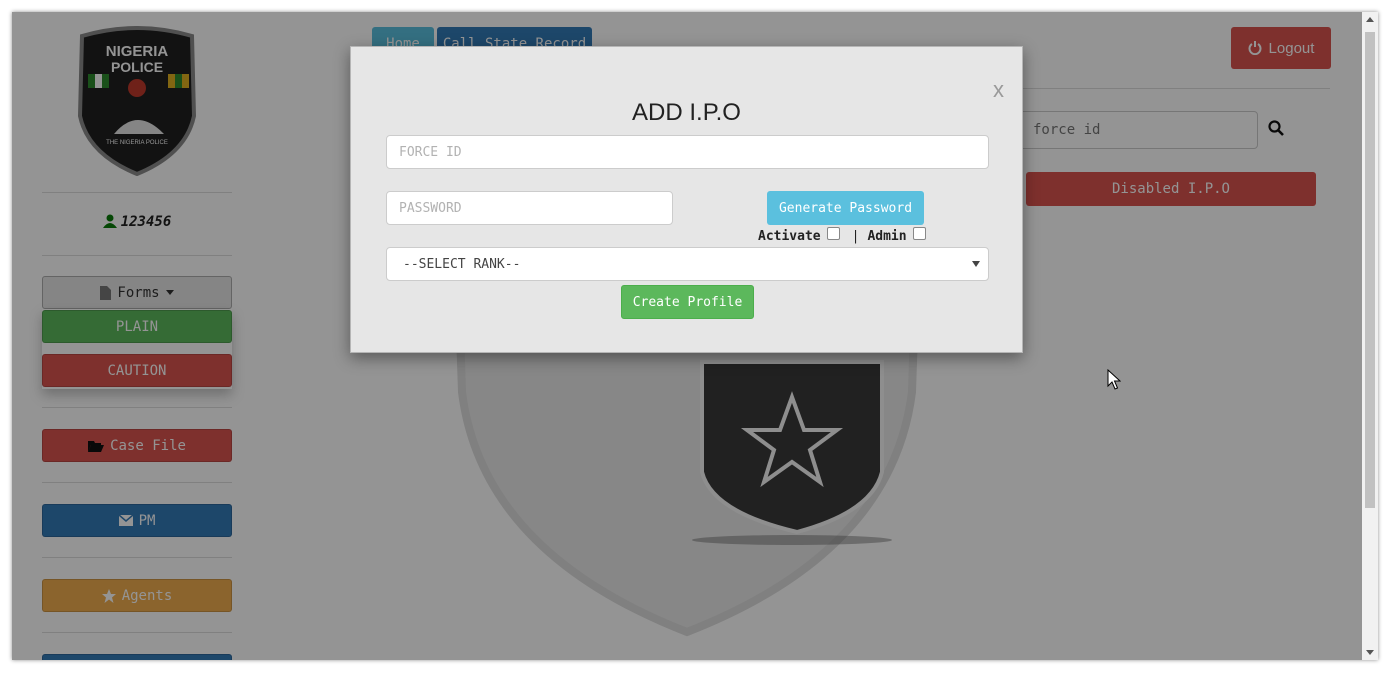  What do you see at coordinates (833, 233) in the screenshot?
I see `activate-checkbox` at bounding box center [833, 233].